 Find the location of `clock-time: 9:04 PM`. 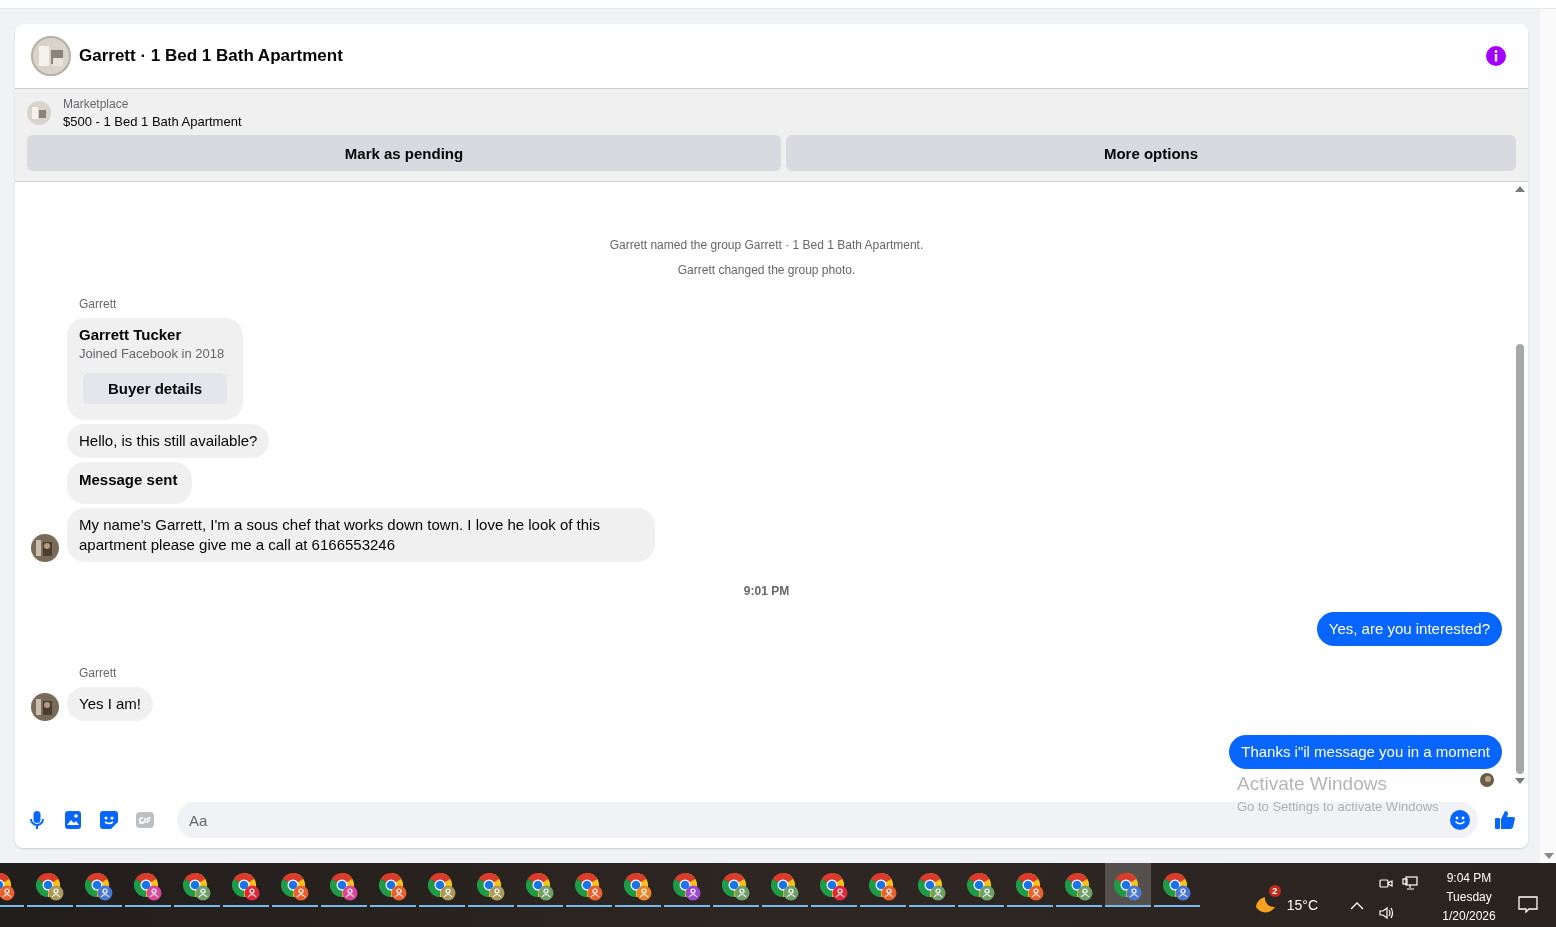

clock-time: 9:04 PM is located at coordinates (1469, 878).